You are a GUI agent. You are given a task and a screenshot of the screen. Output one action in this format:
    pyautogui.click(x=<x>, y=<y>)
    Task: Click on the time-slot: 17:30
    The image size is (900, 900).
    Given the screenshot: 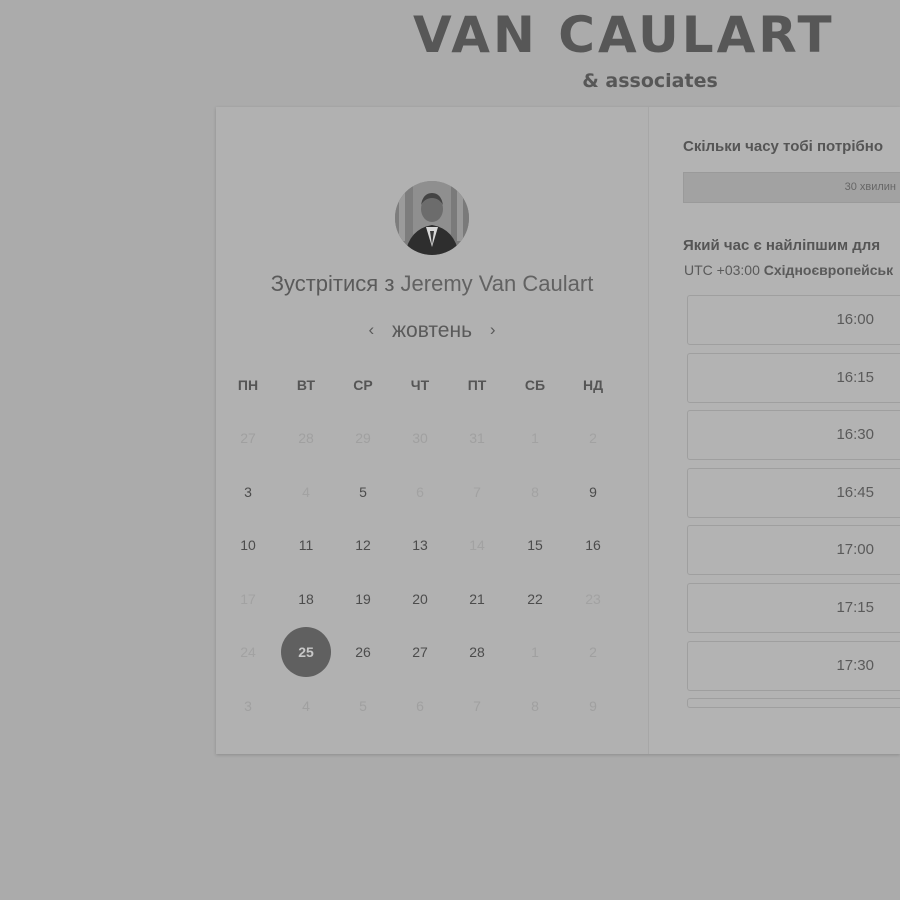 What is the action you would take?
    pyautogui.click(x=793, y=665)
    